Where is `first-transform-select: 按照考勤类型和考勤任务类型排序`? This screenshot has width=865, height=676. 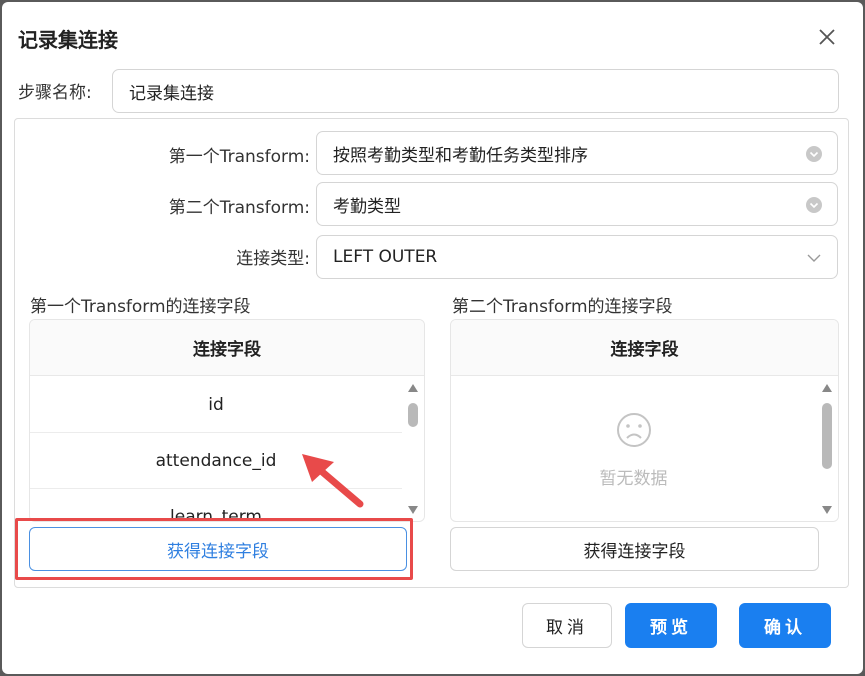 first-transform-select: 按照考勤类型和考勤任务类型排序 is located at coordinates (577, 153).